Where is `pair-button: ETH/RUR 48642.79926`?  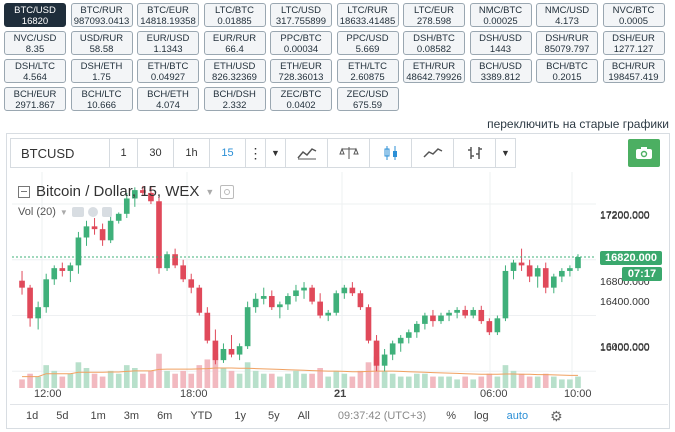
pair-button: ETH/RUR 48642.79926 is located at coordinates (434, 71).